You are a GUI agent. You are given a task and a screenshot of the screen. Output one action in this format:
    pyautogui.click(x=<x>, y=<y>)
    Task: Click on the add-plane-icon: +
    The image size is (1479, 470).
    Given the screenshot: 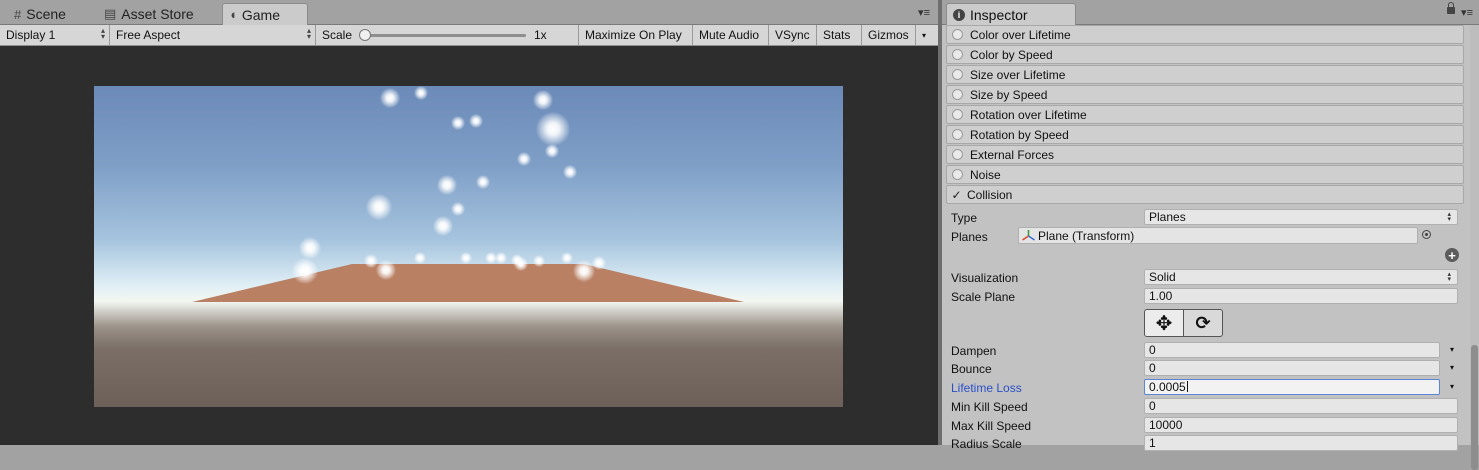 What is the action you would take?
    pyautogui.click(x=1452, y=255)
    